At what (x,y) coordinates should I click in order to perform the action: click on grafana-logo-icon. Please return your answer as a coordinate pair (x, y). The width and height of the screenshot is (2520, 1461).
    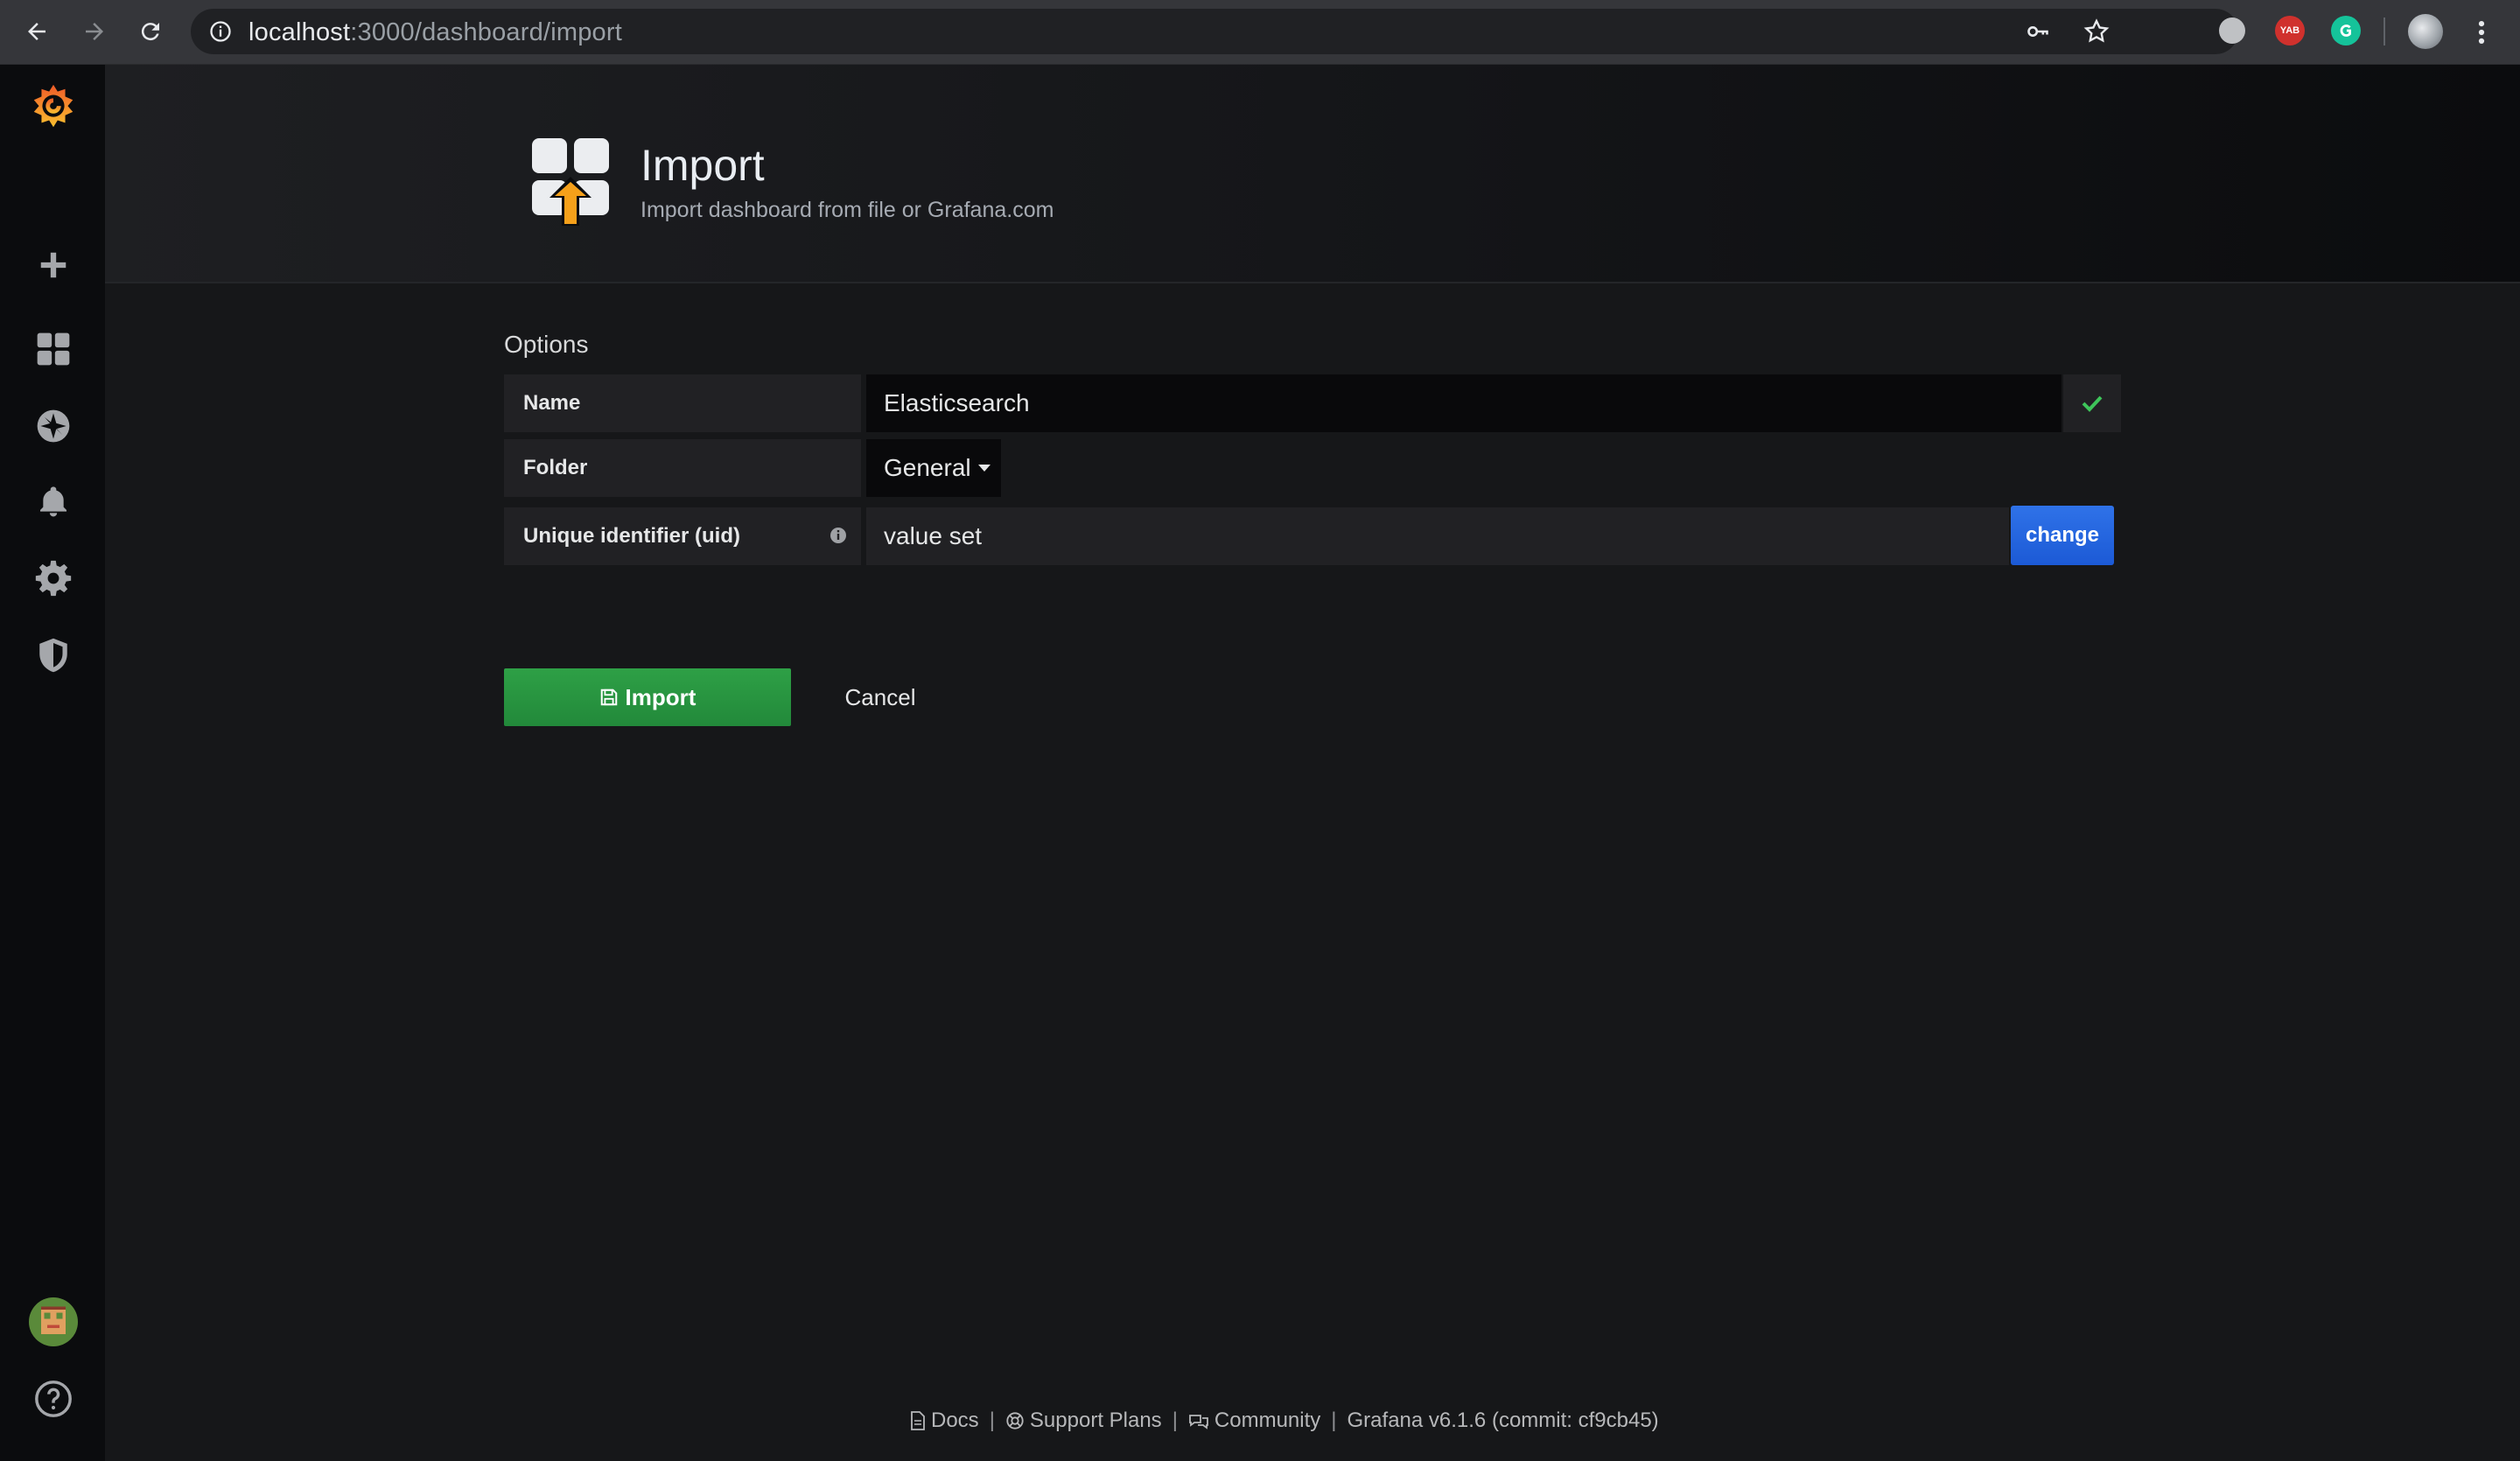
    Looking at the image, I should click on (53, 106).